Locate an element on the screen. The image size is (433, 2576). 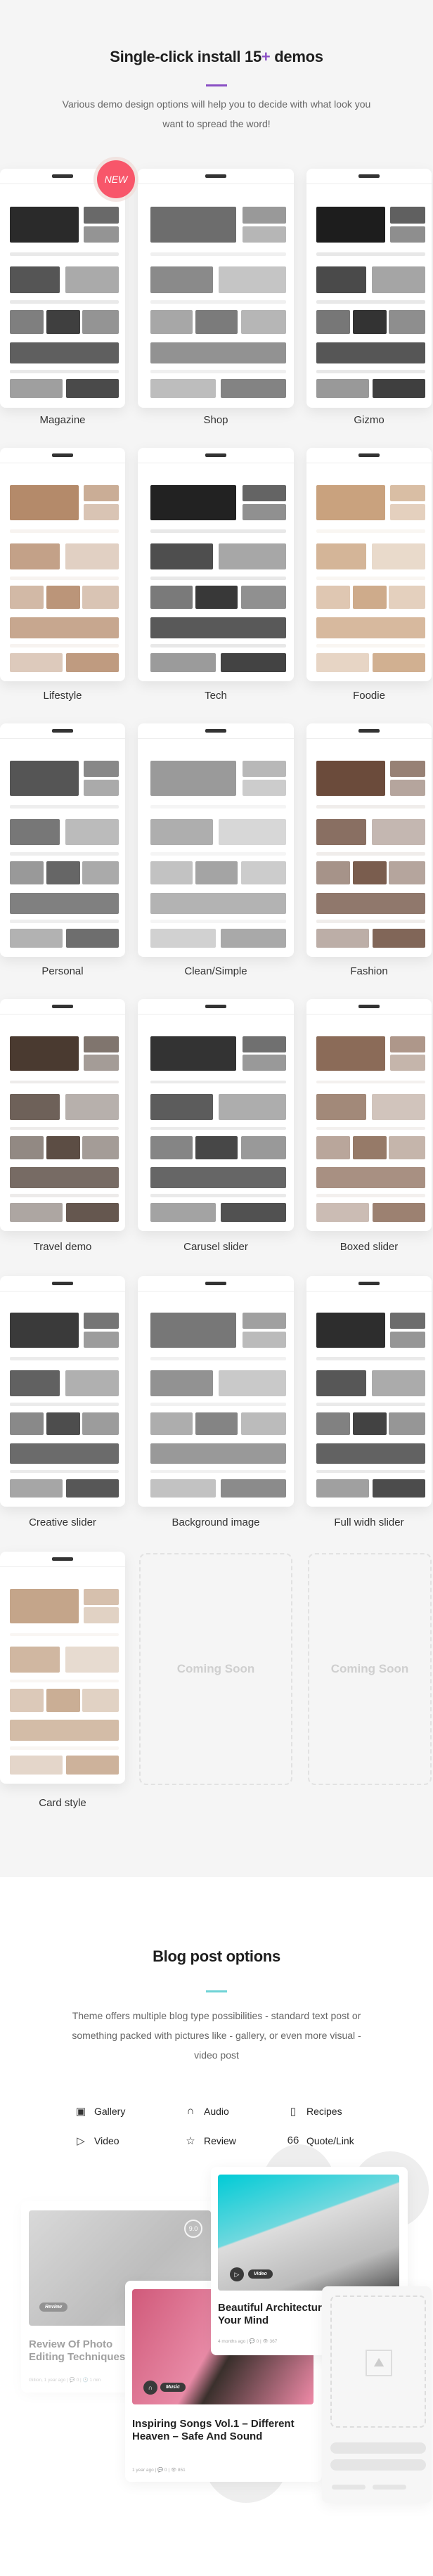
skeleton-line is located at coordinates (389, 2487).